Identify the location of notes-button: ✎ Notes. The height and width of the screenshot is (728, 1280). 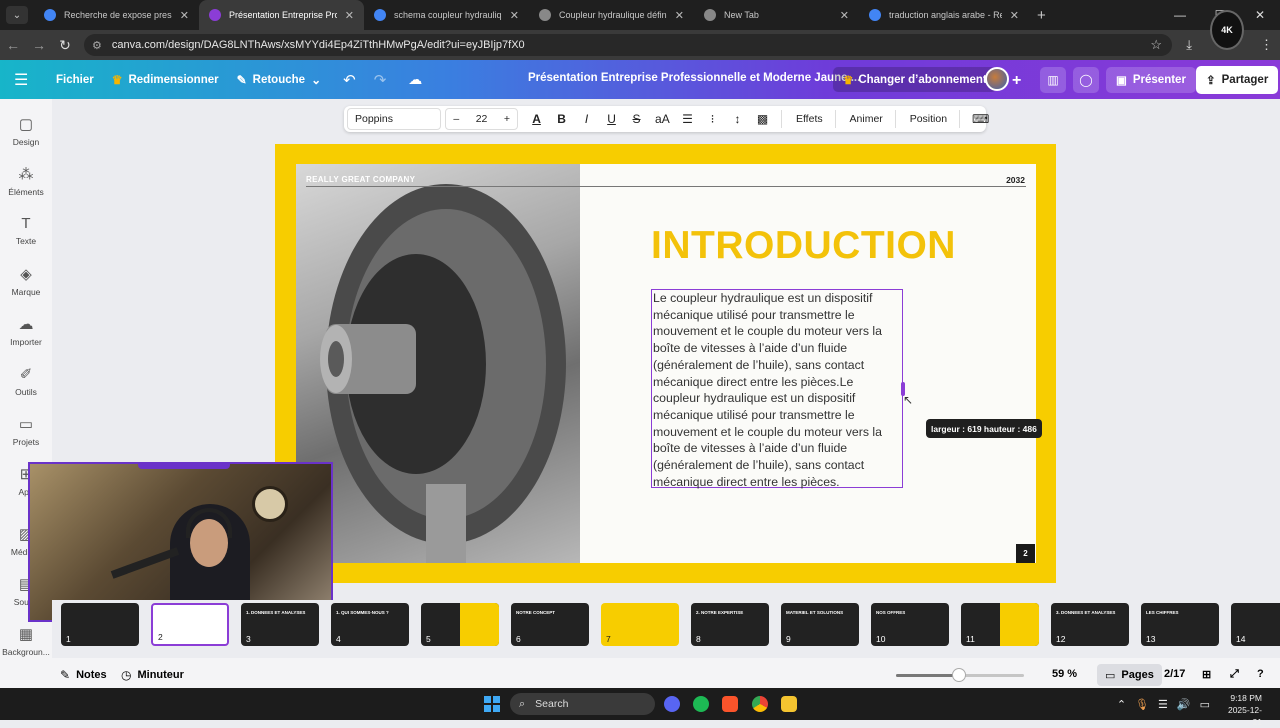
(83, 675).